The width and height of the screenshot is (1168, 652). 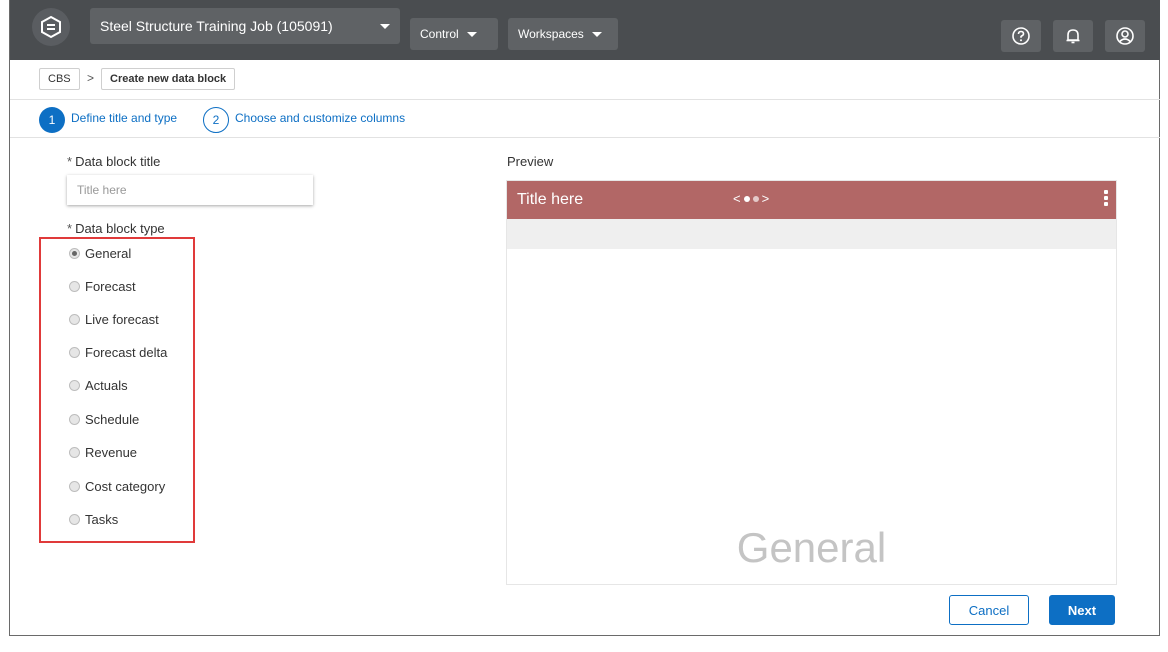 I want to click on radio-tasks: Tasks, so click(x=93, y=519).